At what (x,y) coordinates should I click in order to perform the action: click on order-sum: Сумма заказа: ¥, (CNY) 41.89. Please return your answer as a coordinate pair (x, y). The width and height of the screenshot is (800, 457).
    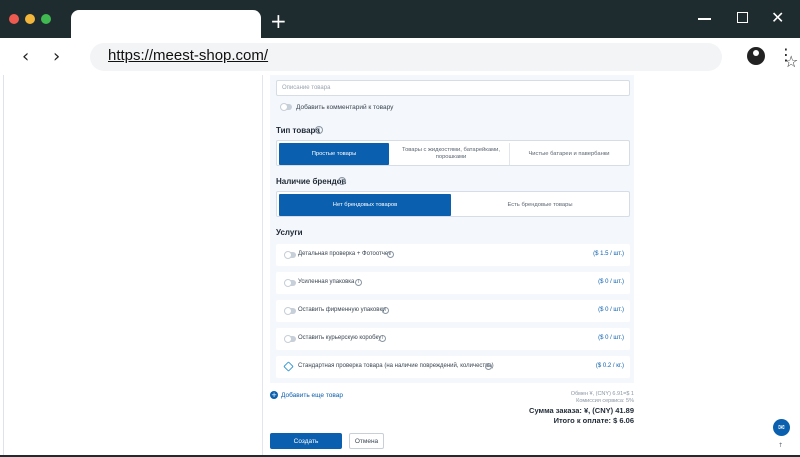
    Looking at the image, I should click on (581, 410).